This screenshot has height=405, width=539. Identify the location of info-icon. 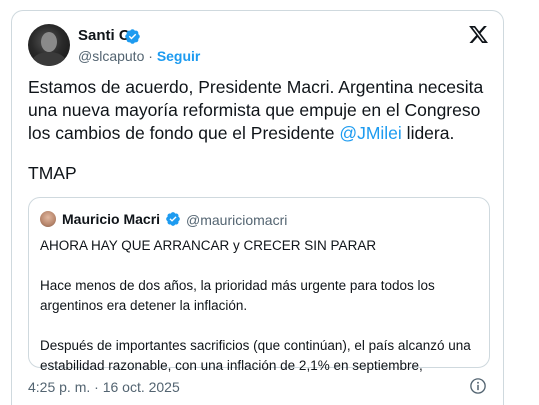
(478, 386).